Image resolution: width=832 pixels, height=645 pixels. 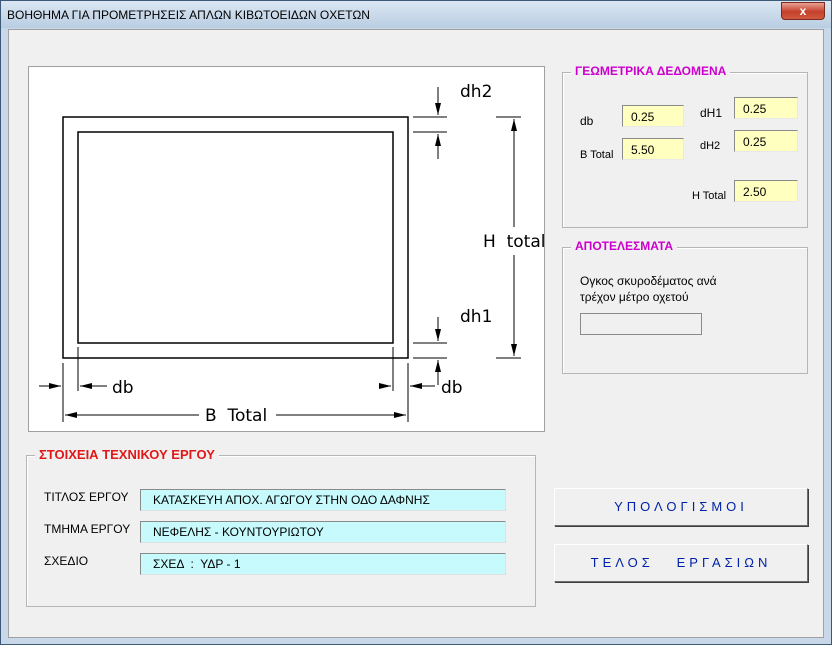 I want to click on close-button: x, so click(x=803, y=11).